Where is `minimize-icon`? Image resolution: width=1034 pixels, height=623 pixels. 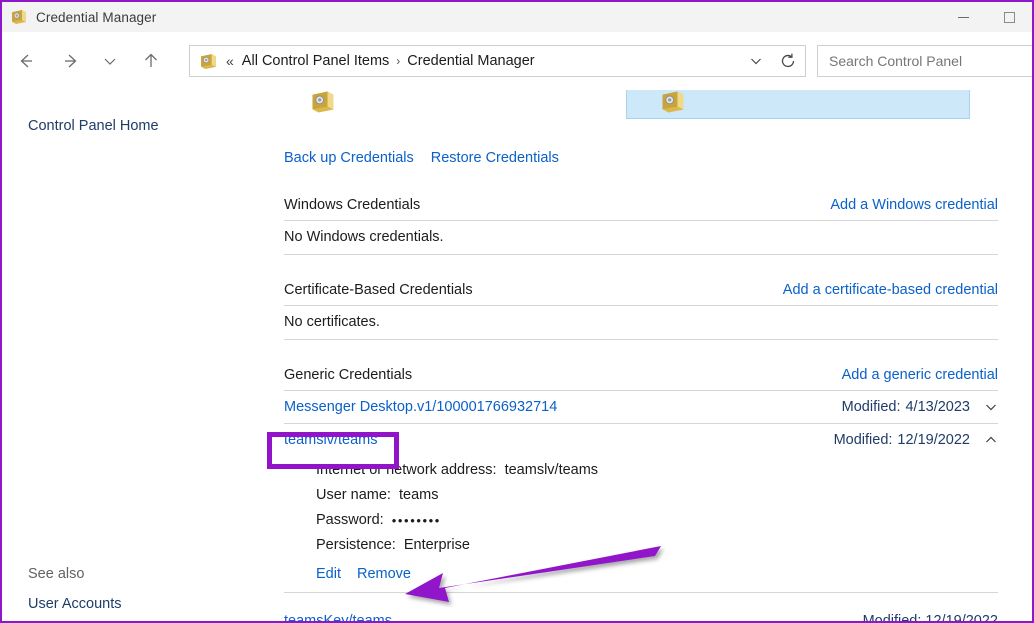
minimize-icon is located at coordinates (963, 17).